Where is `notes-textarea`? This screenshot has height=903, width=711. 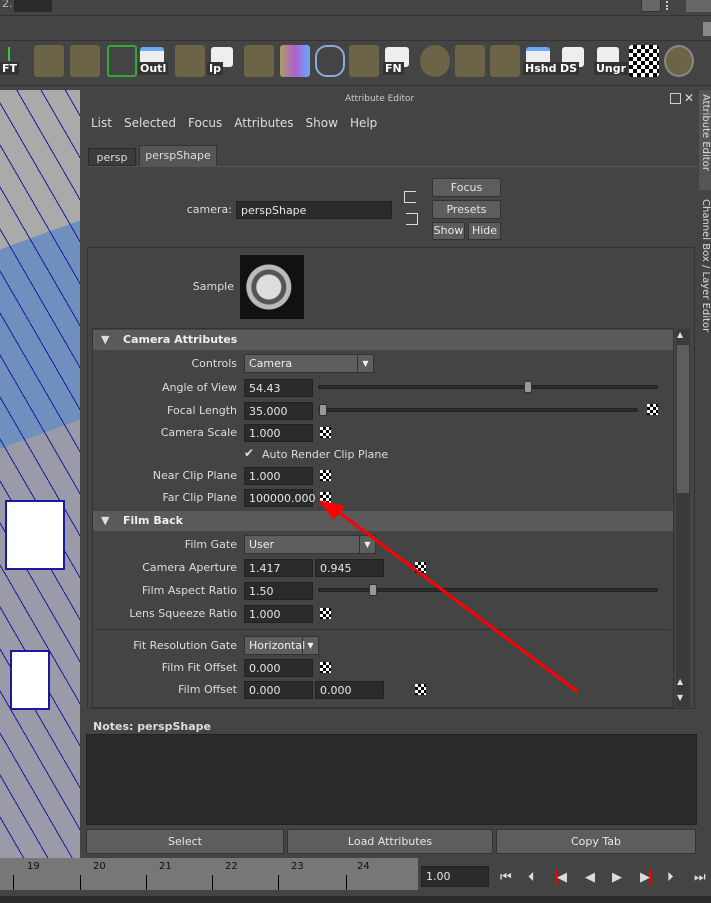
notes-textarea is located at coordinates (391, 779).